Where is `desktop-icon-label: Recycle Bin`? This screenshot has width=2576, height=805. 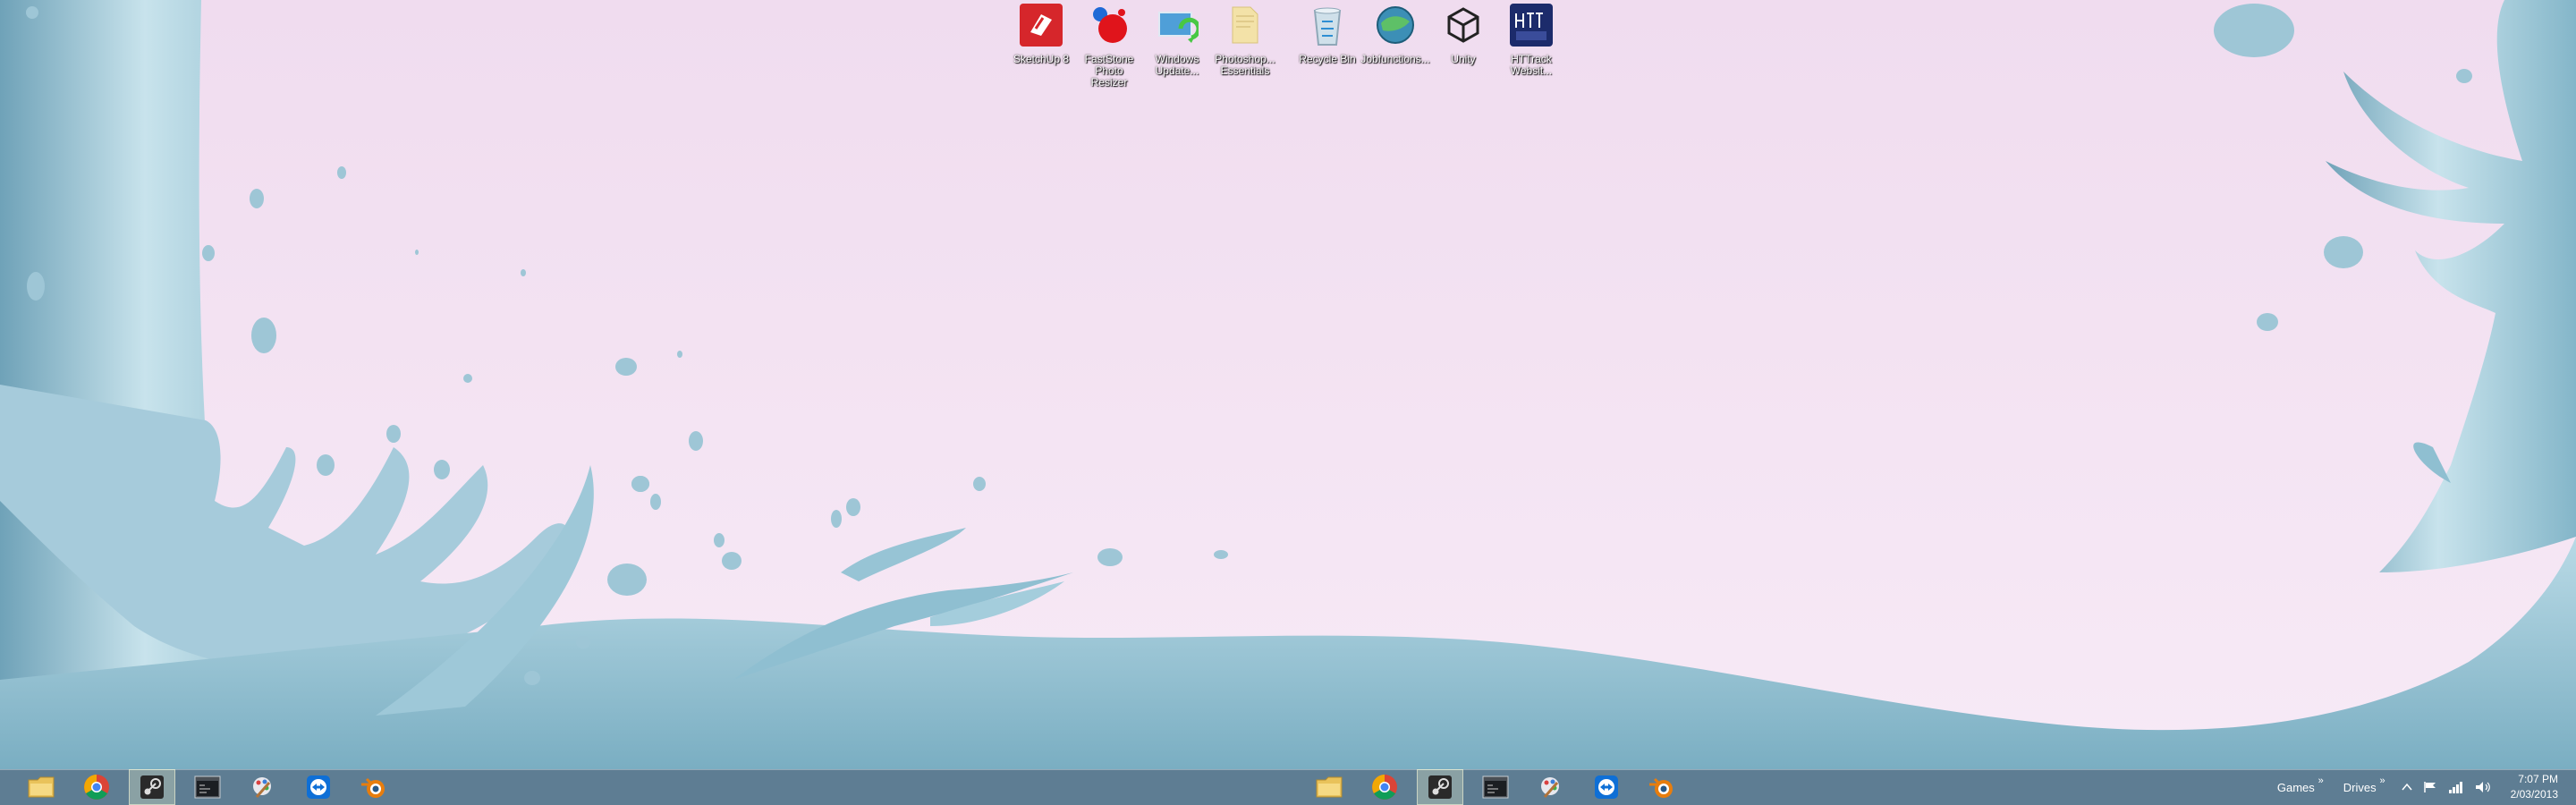 desktop-icon-label: Recycle Bin is located at coordinates (1327, 59).